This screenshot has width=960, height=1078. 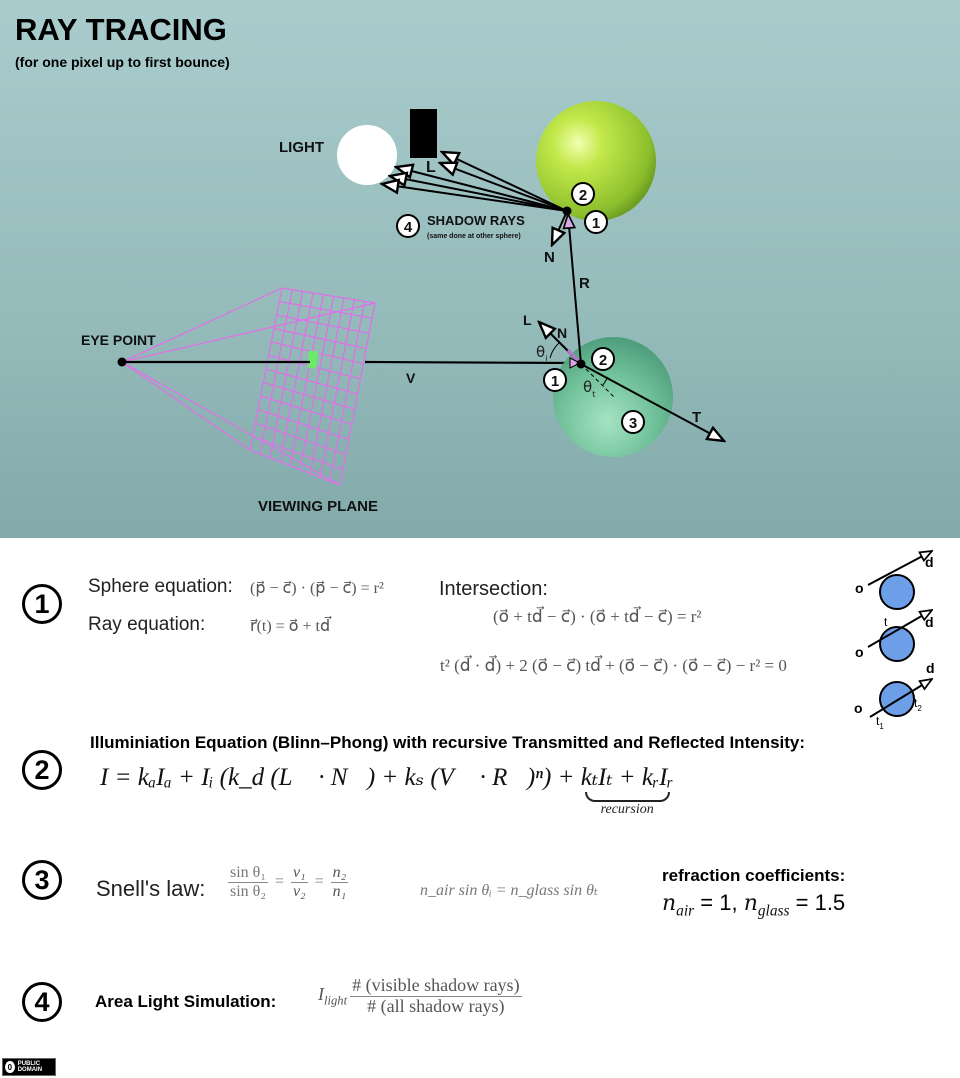 I want to click on l-label-top: L, so click(x=431, y=167).